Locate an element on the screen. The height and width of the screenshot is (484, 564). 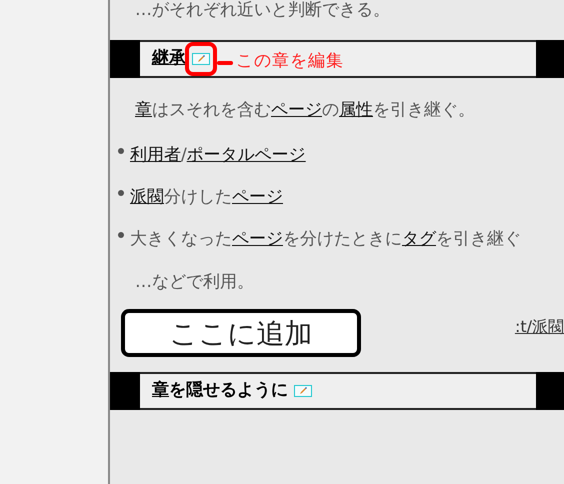
link: ポータルページ is located at coordinates (246, 154).